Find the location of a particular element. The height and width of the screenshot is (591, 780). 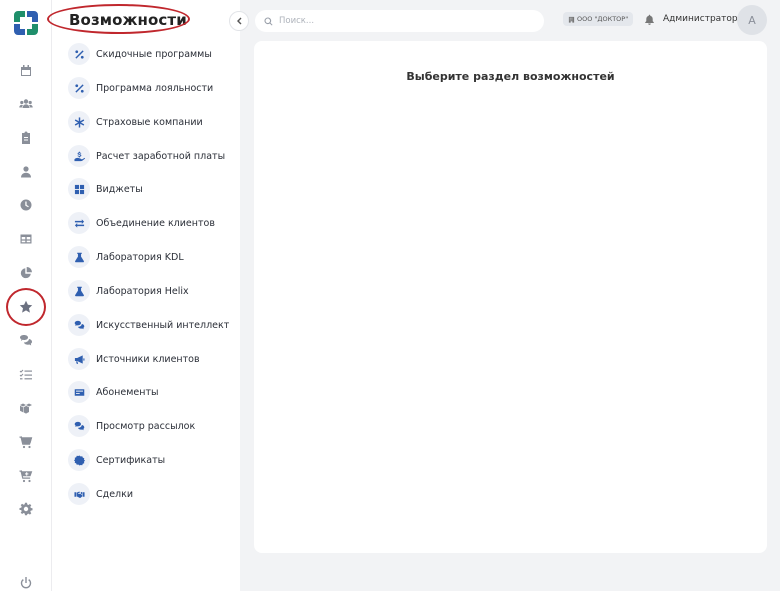

asterisk-icon is located at coordinates (79, 122).